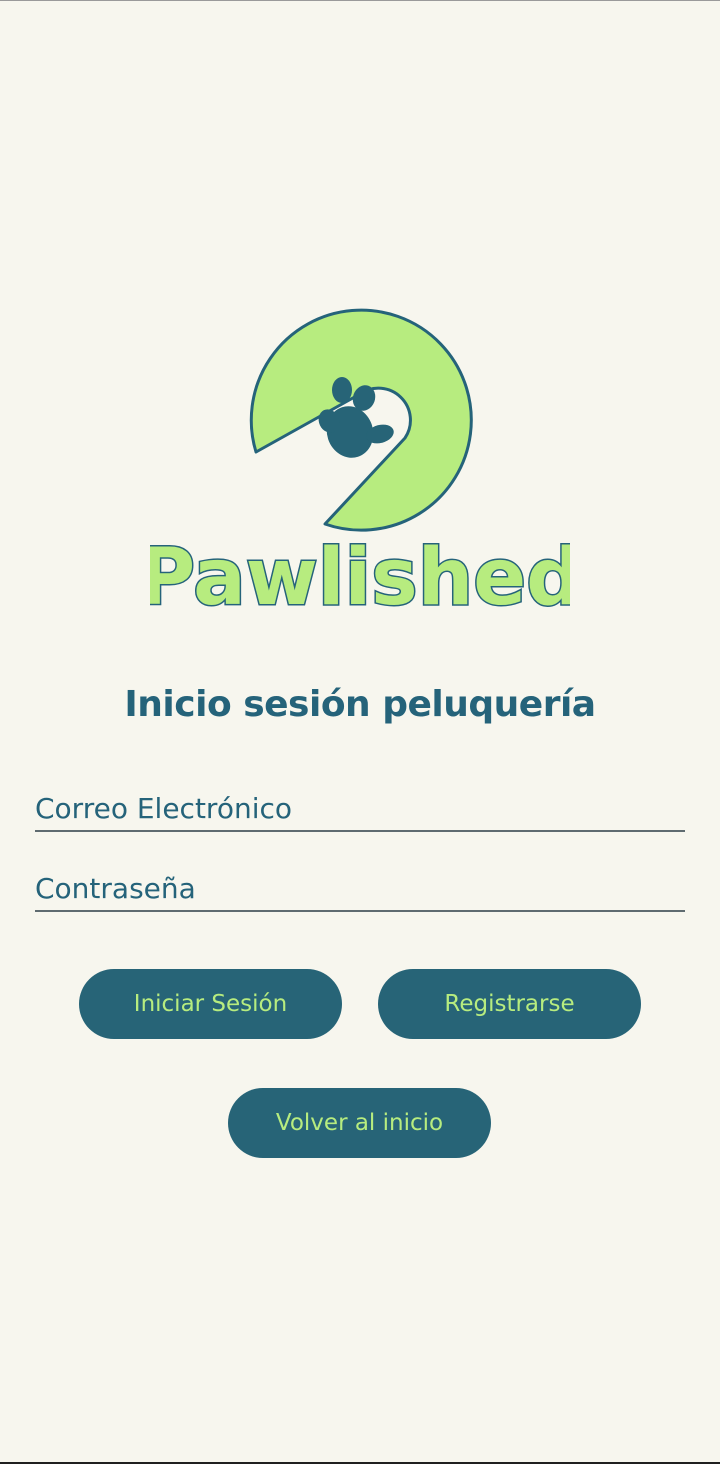 The image size is (720, 1464). I want to click on brand-name: Pawlished, so click(360, 578).